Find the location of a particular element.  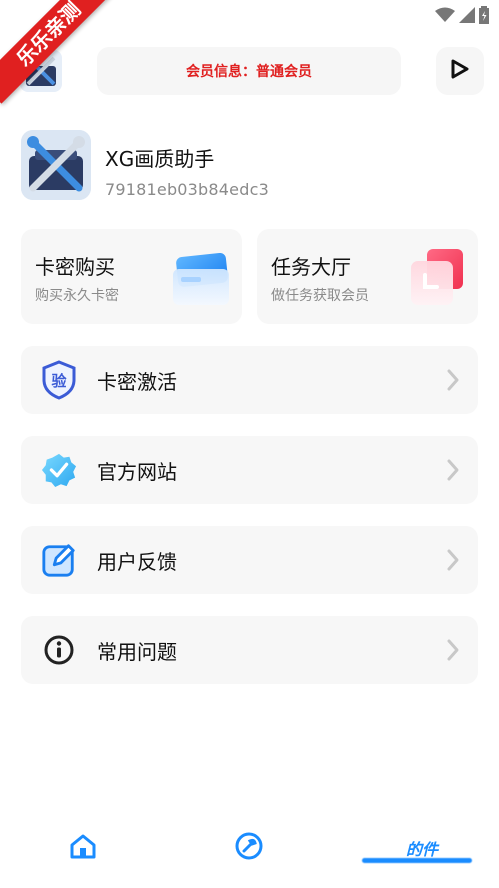

menu-item-feedback: 用户反馈 is located at coordinates (249, 560).